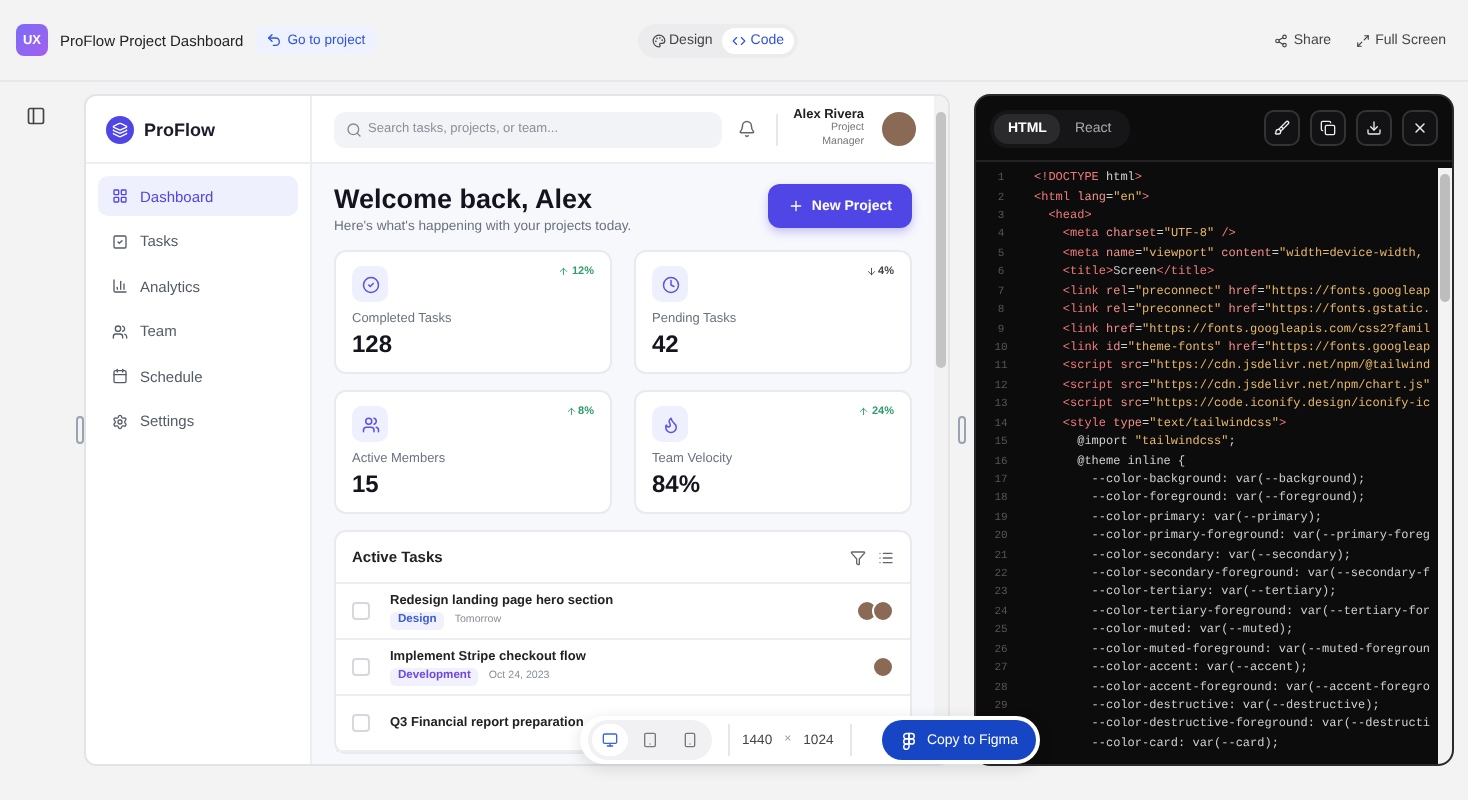  I want to click on copy-button, so click(1328, 128).